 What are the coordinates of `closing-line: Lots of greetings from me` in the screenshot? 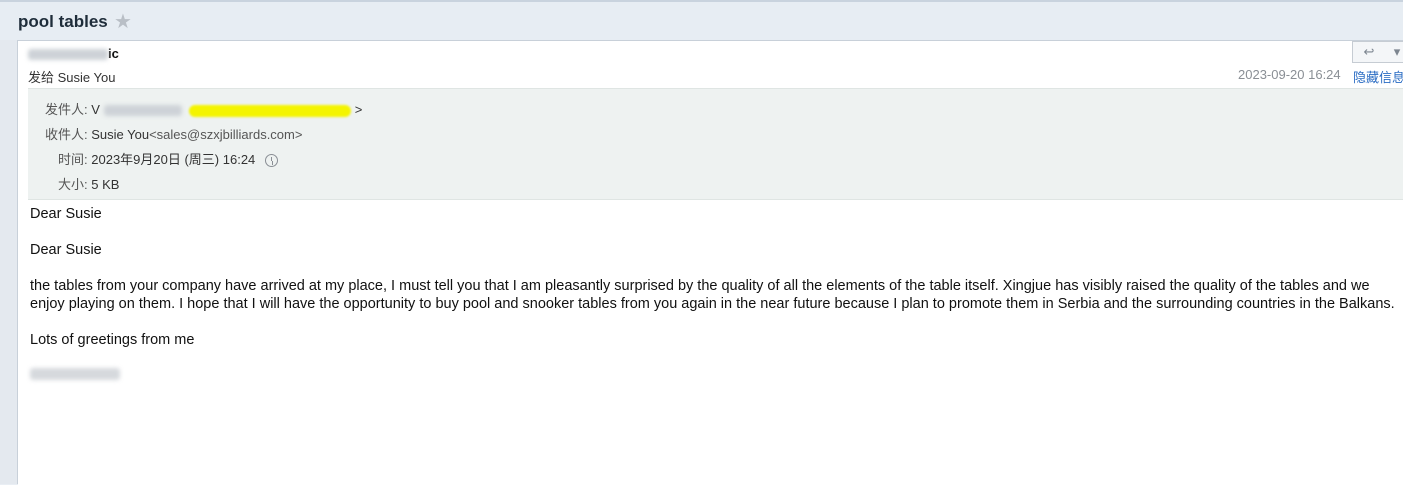 It's located at (112, 340).